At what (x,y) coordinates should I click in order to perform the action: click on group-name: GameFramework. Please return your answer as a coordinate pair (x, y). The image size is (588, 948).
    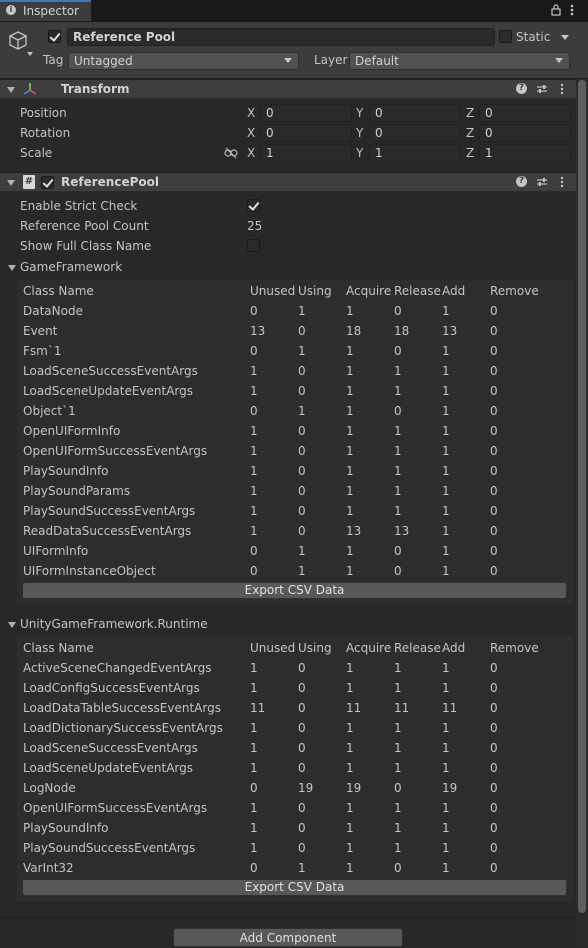
    Looking at the image, I should click on (71, 267).